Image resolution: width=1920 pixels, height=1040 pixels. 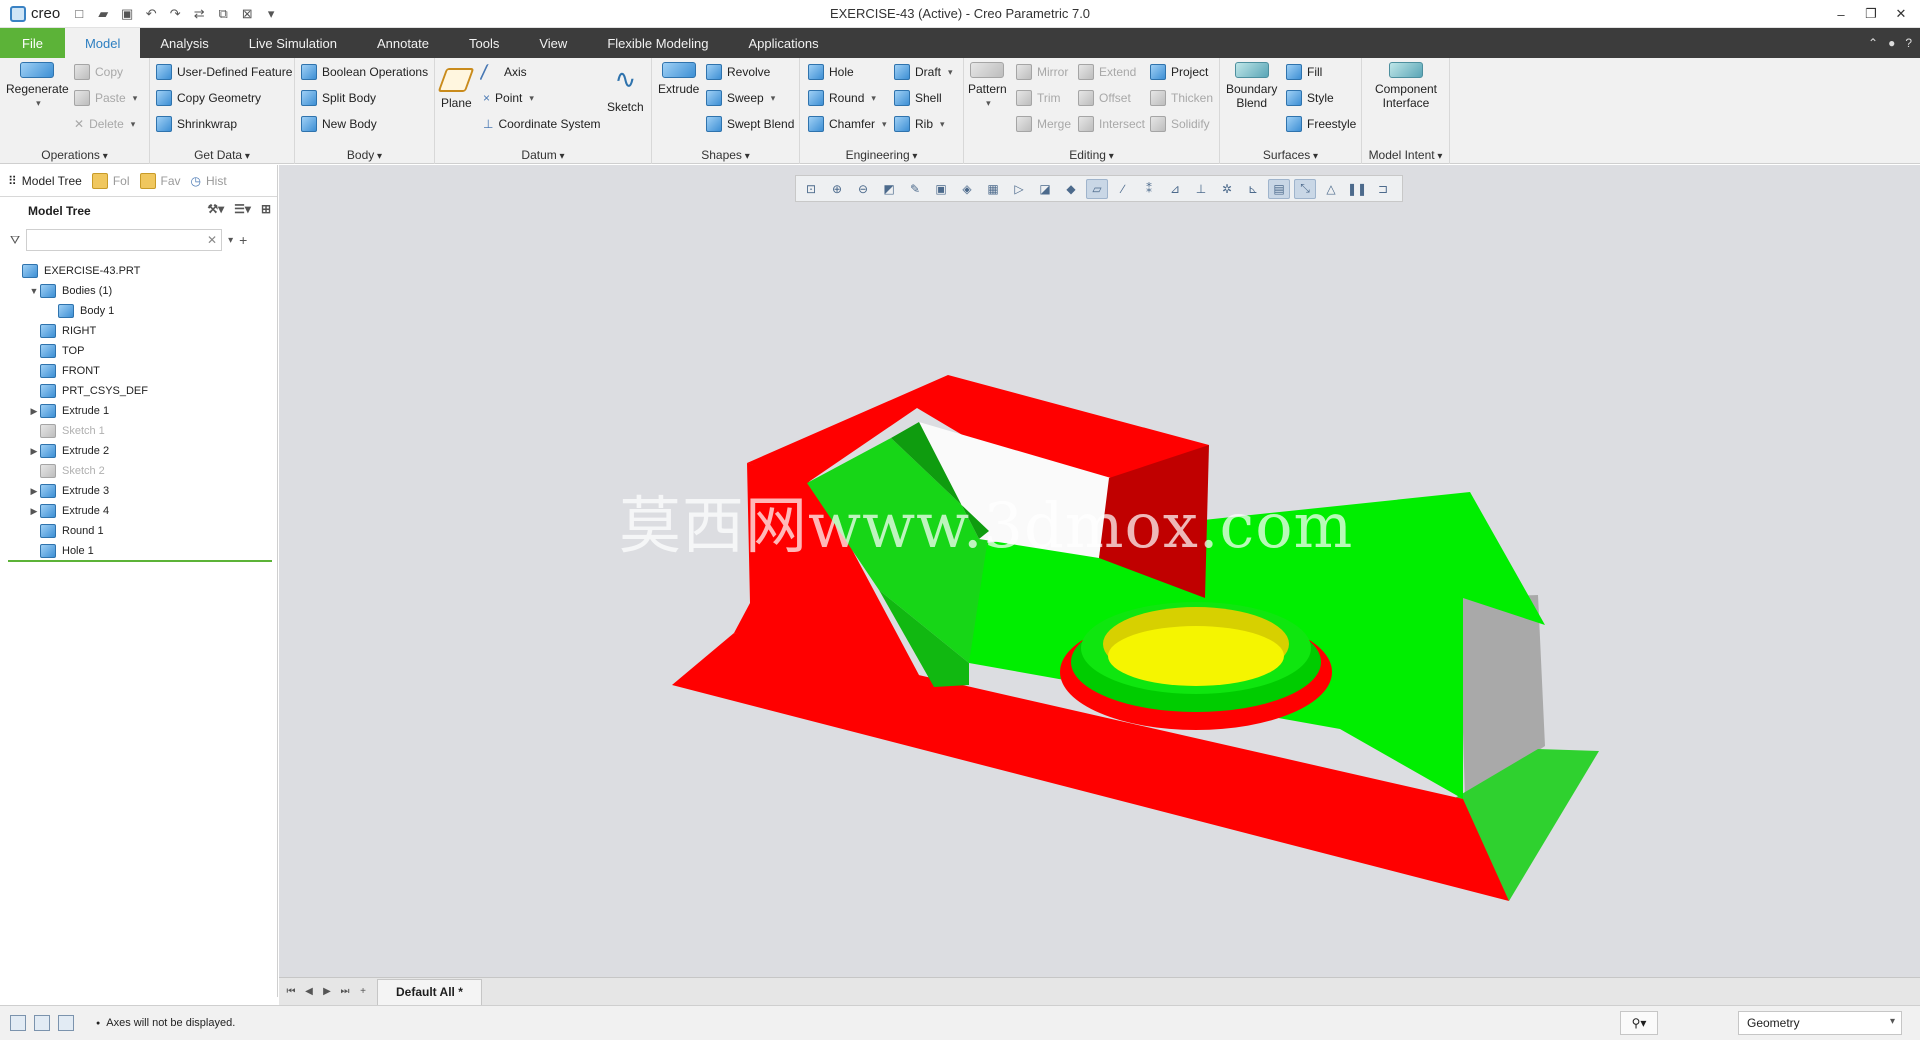 What do you see at coordinates (363, 992) in the screenshot?
I see `add-view-icon: +` at bounding box center [363, 992].